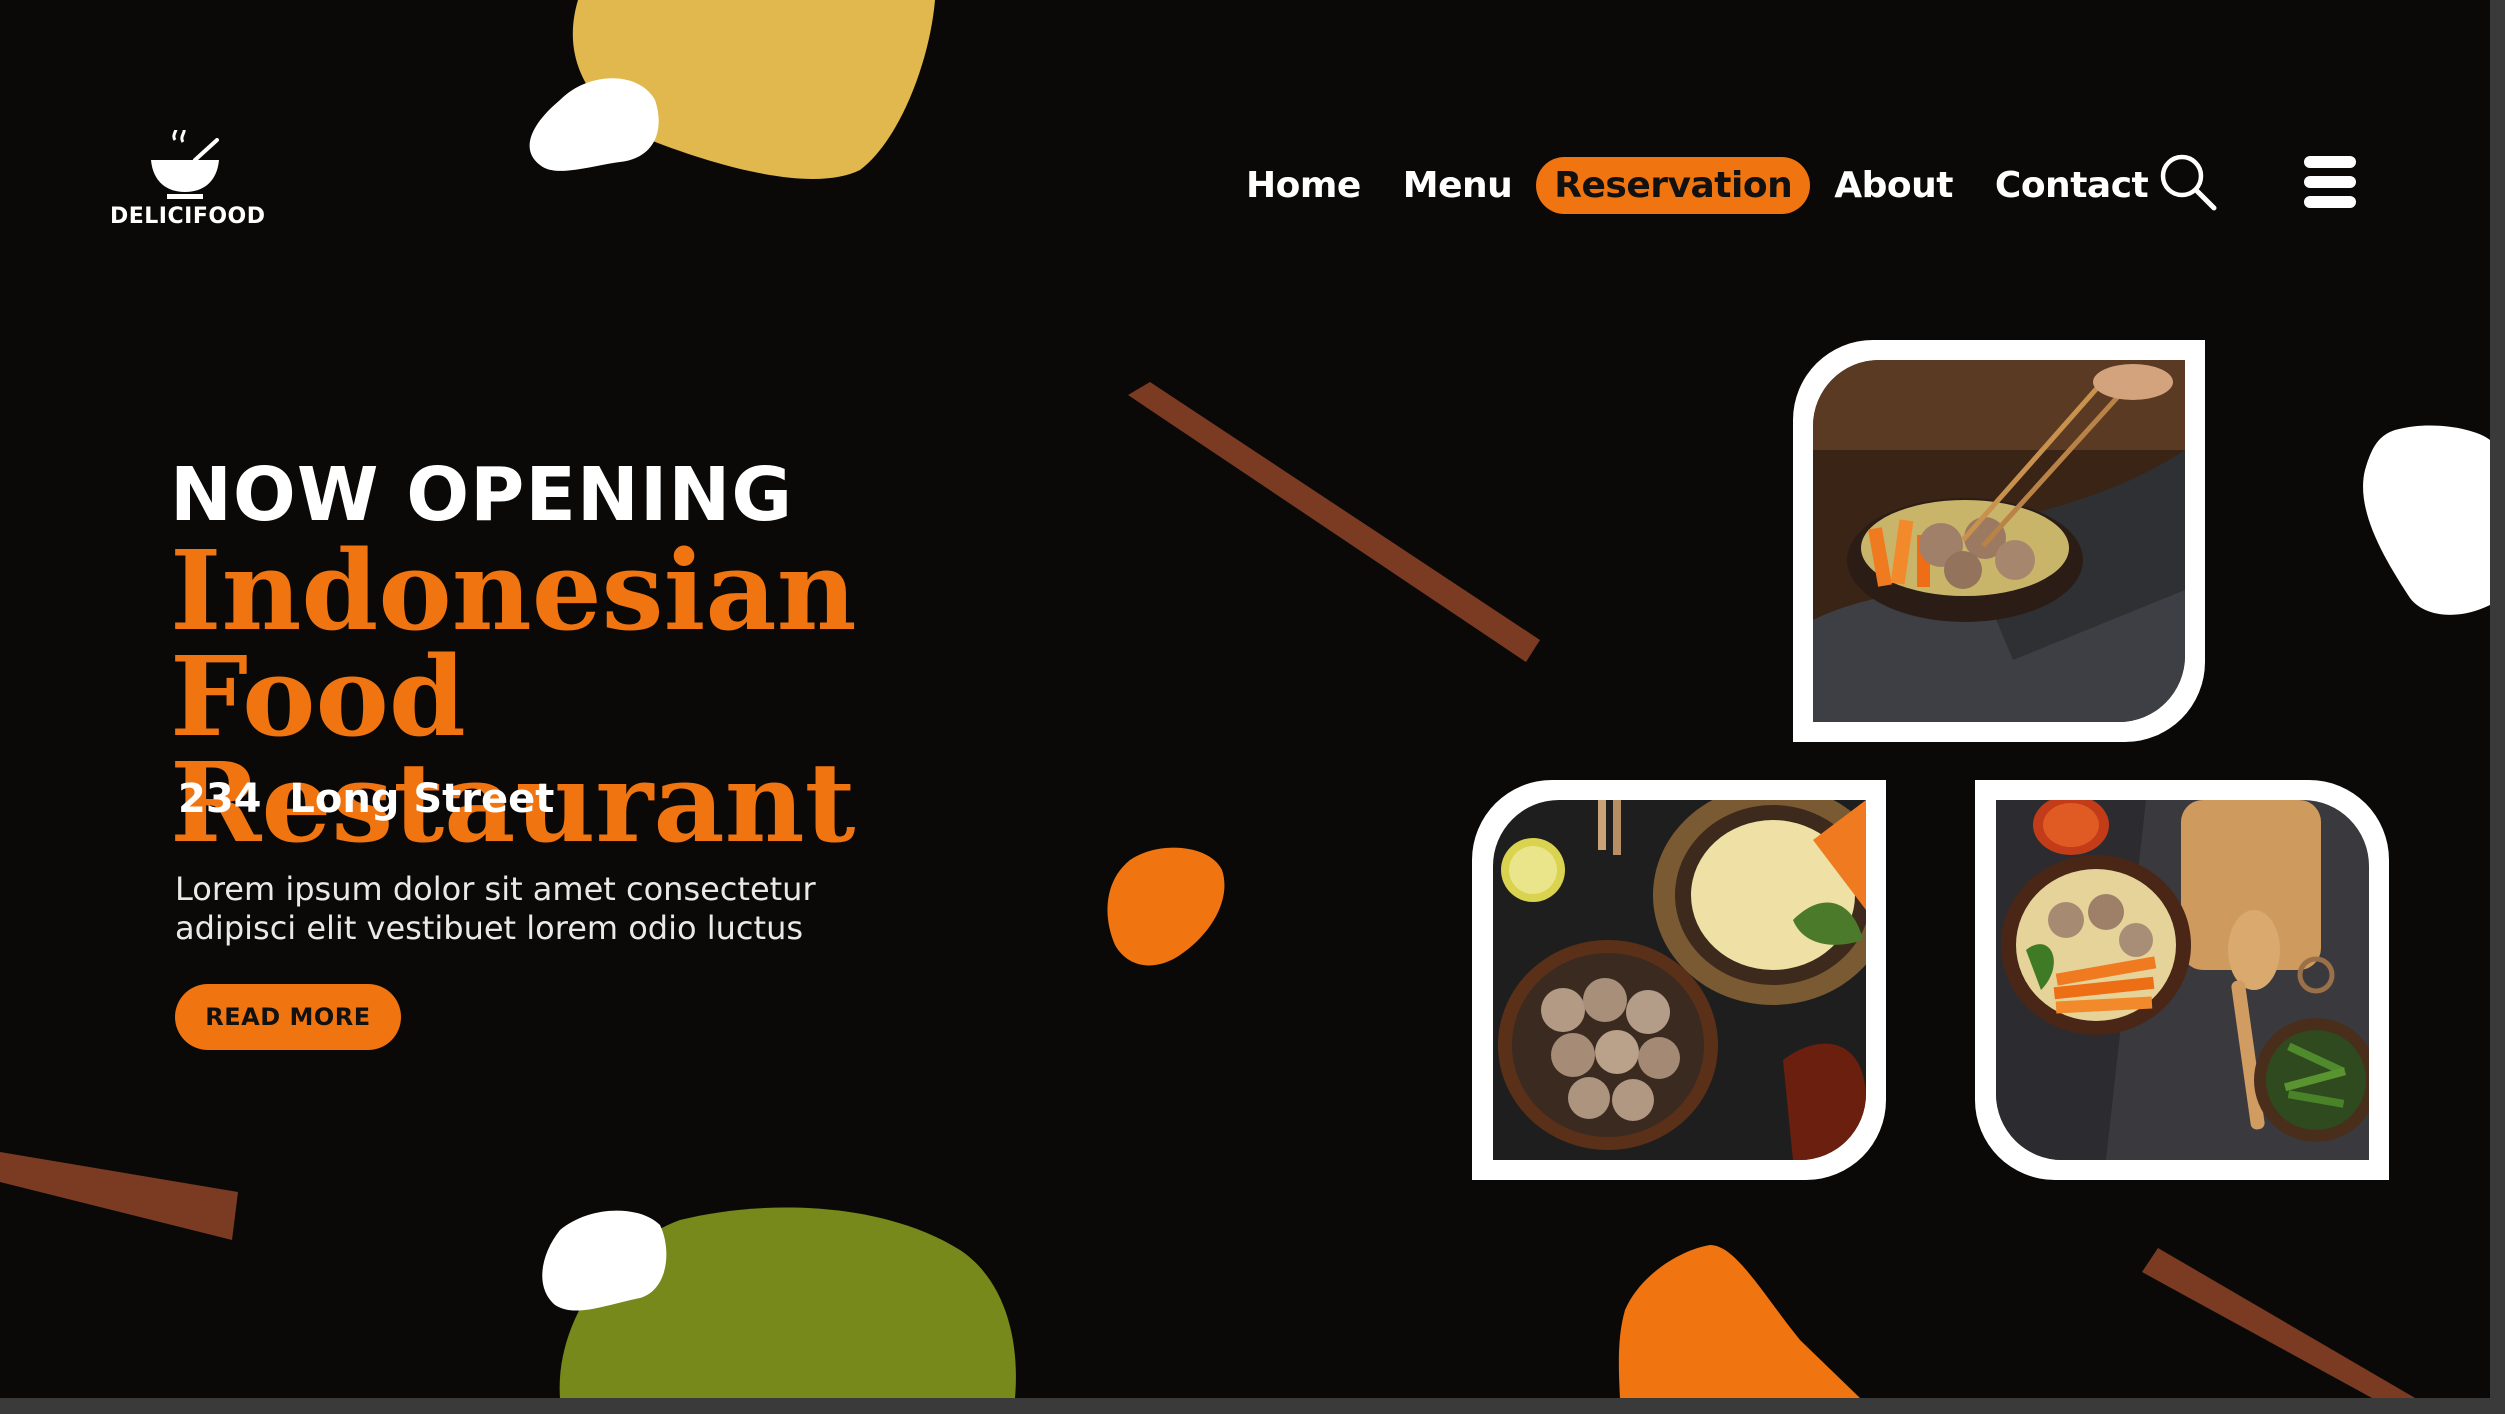 The width and height of the screenshot is (2505, 1414). Describe the element at coordinates (1999, 541) in the screenshot. I see `meatball-soup-chopsticks-photo` at that location.